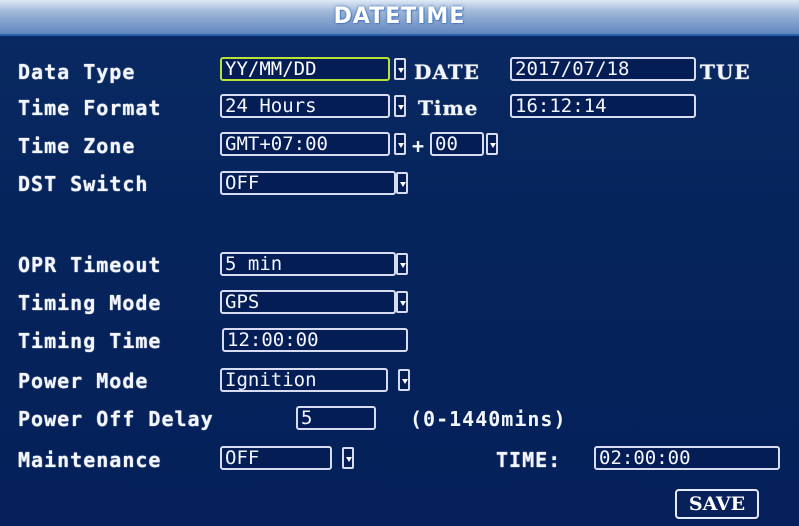 This screenshot has width=799, height=526. Describe the element at coordinates (77, 146) in the screenshot. I see `time-zone-label: Time Zone` at that location.